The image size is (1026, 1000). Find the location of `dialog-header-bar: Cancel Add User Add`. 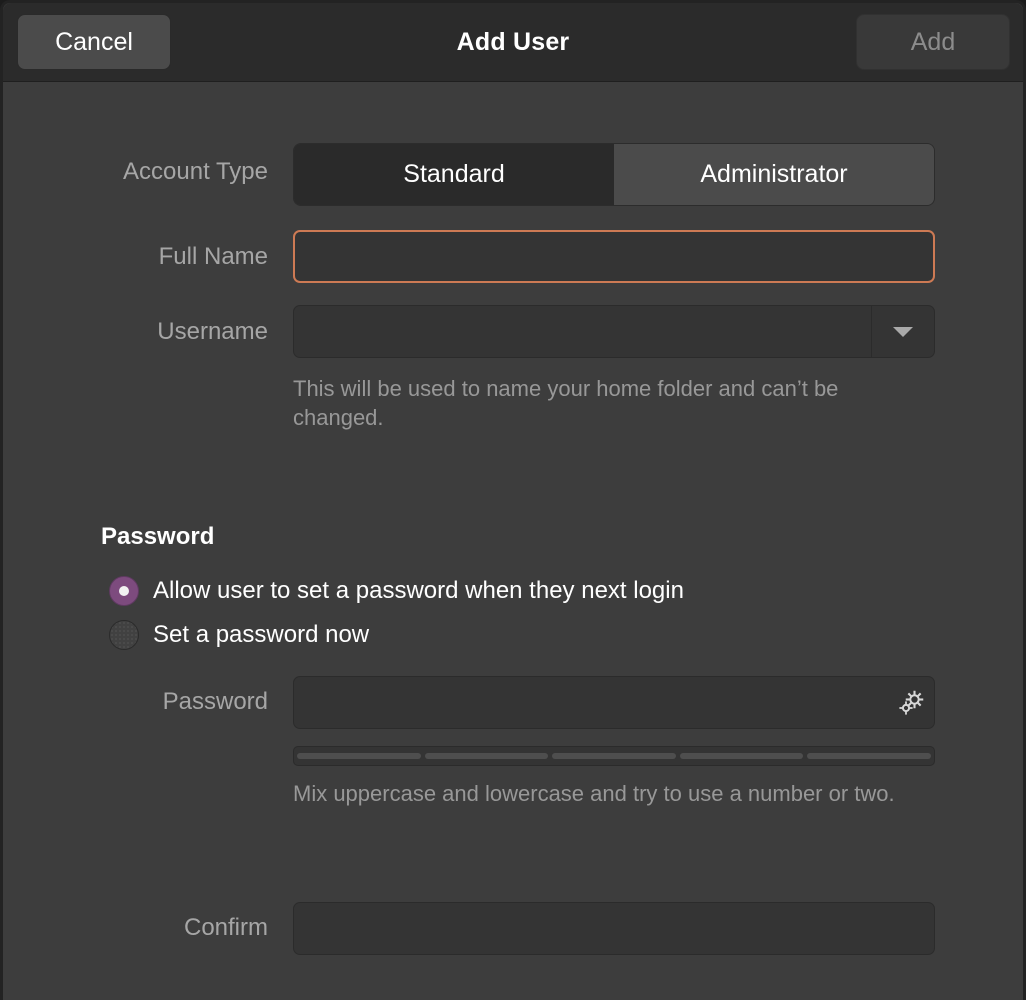

dialog-header-bar: Cancel Add User Add is located at coordinates (513, 42).